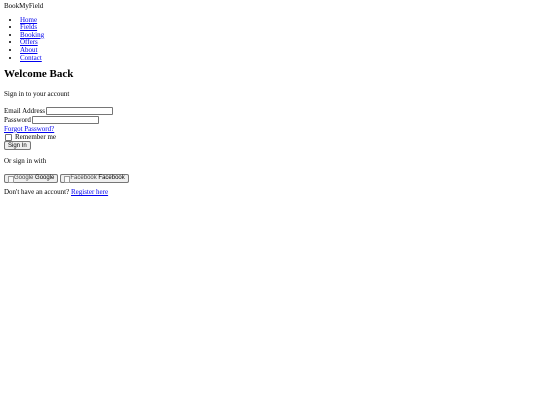 The width and height of the screenshot is (540, 405). Describe the element at coordinates (67, 179) in the screenshot. I see `facebook-icon` at that location.